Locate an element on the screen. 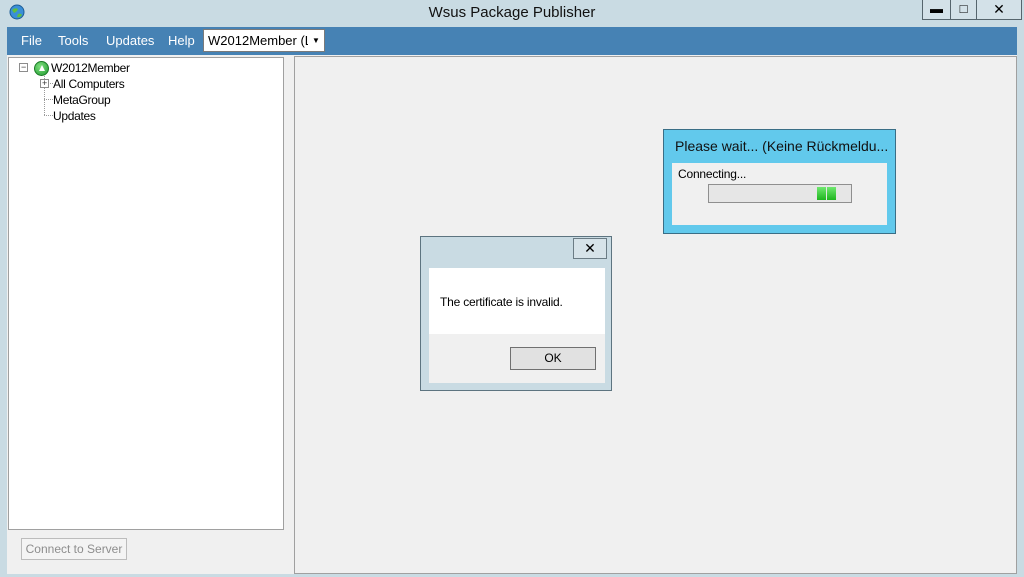  chevron-down-icon: ▼ is located at coordinates (316, 40).